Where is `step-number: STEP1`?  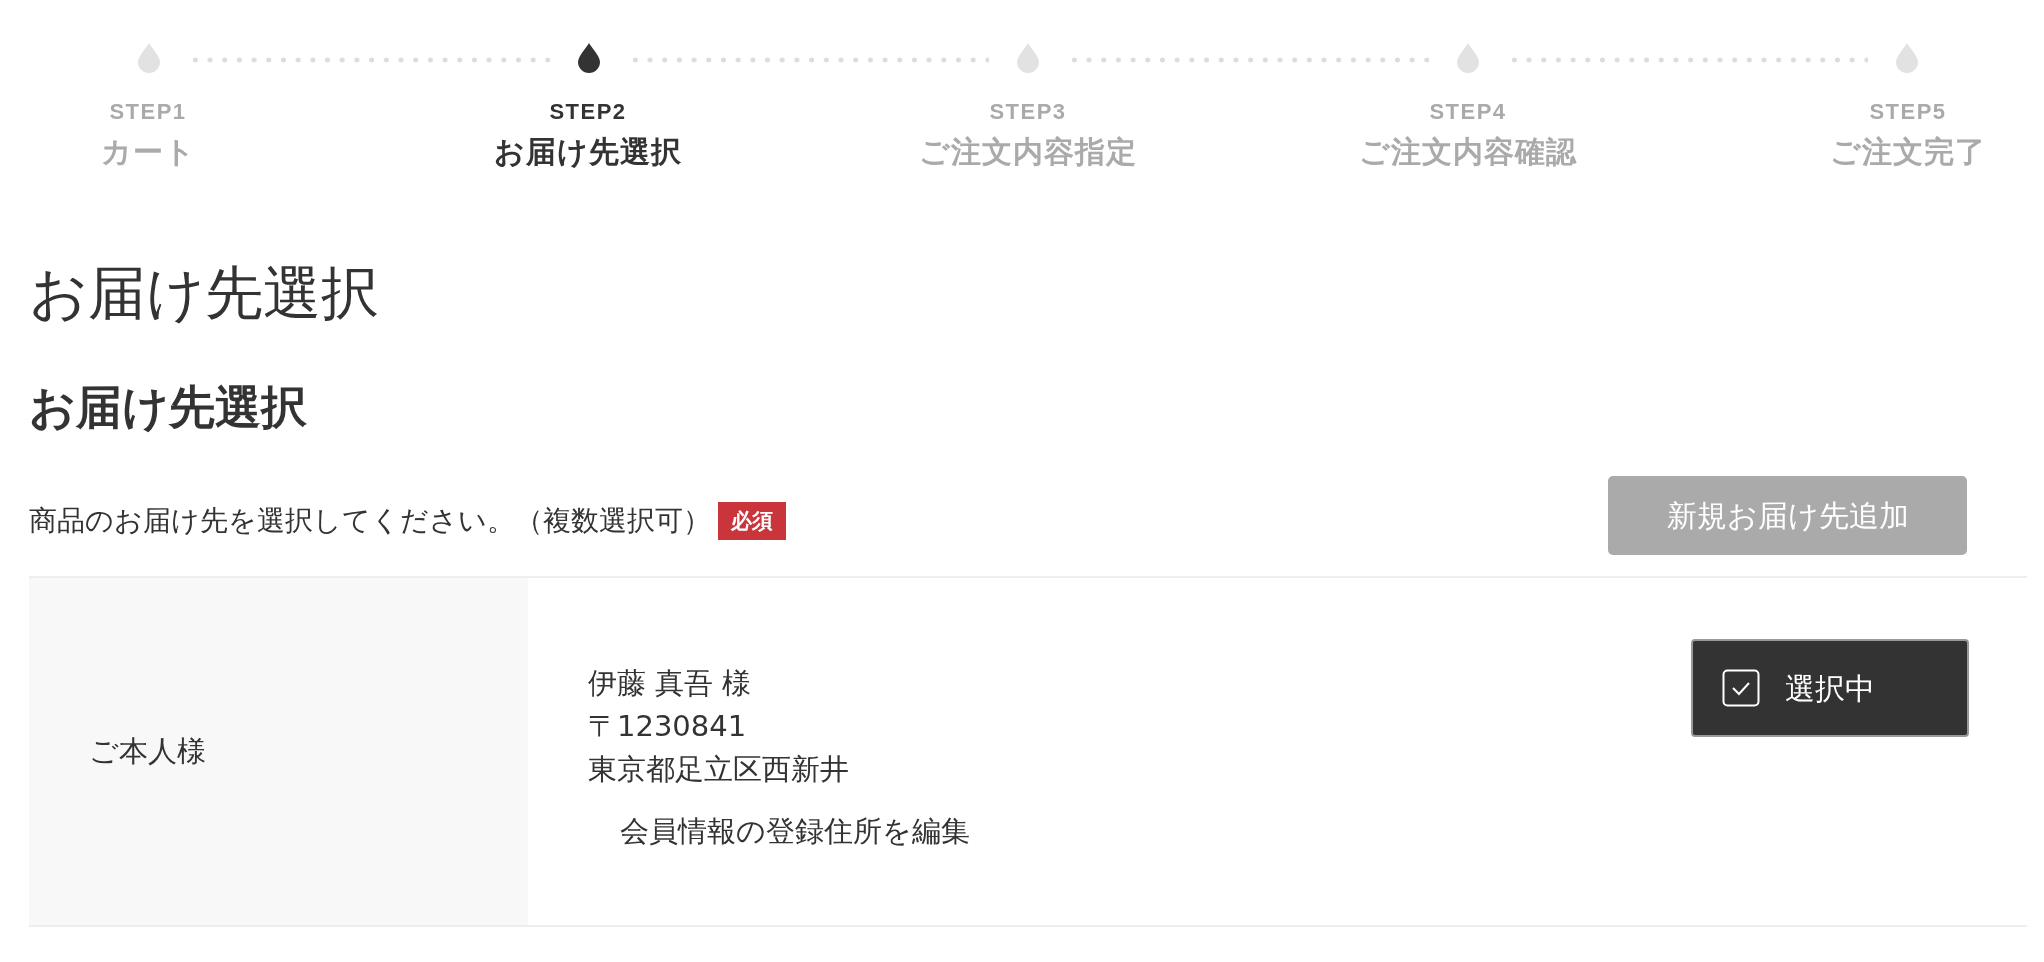
step-number: STEP1 is located at coordinates (148, 112).